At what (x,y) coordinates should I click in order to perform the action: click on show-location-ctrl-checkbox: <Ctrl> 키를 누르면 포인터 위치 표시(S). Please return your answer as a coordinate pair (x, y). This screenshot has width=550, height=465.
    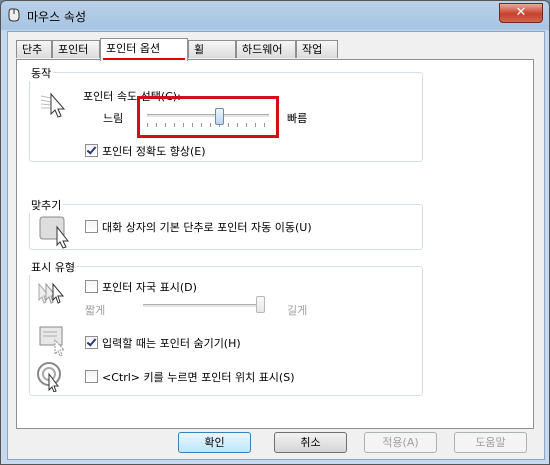
    Looking at the image, I should click on (190, 377).